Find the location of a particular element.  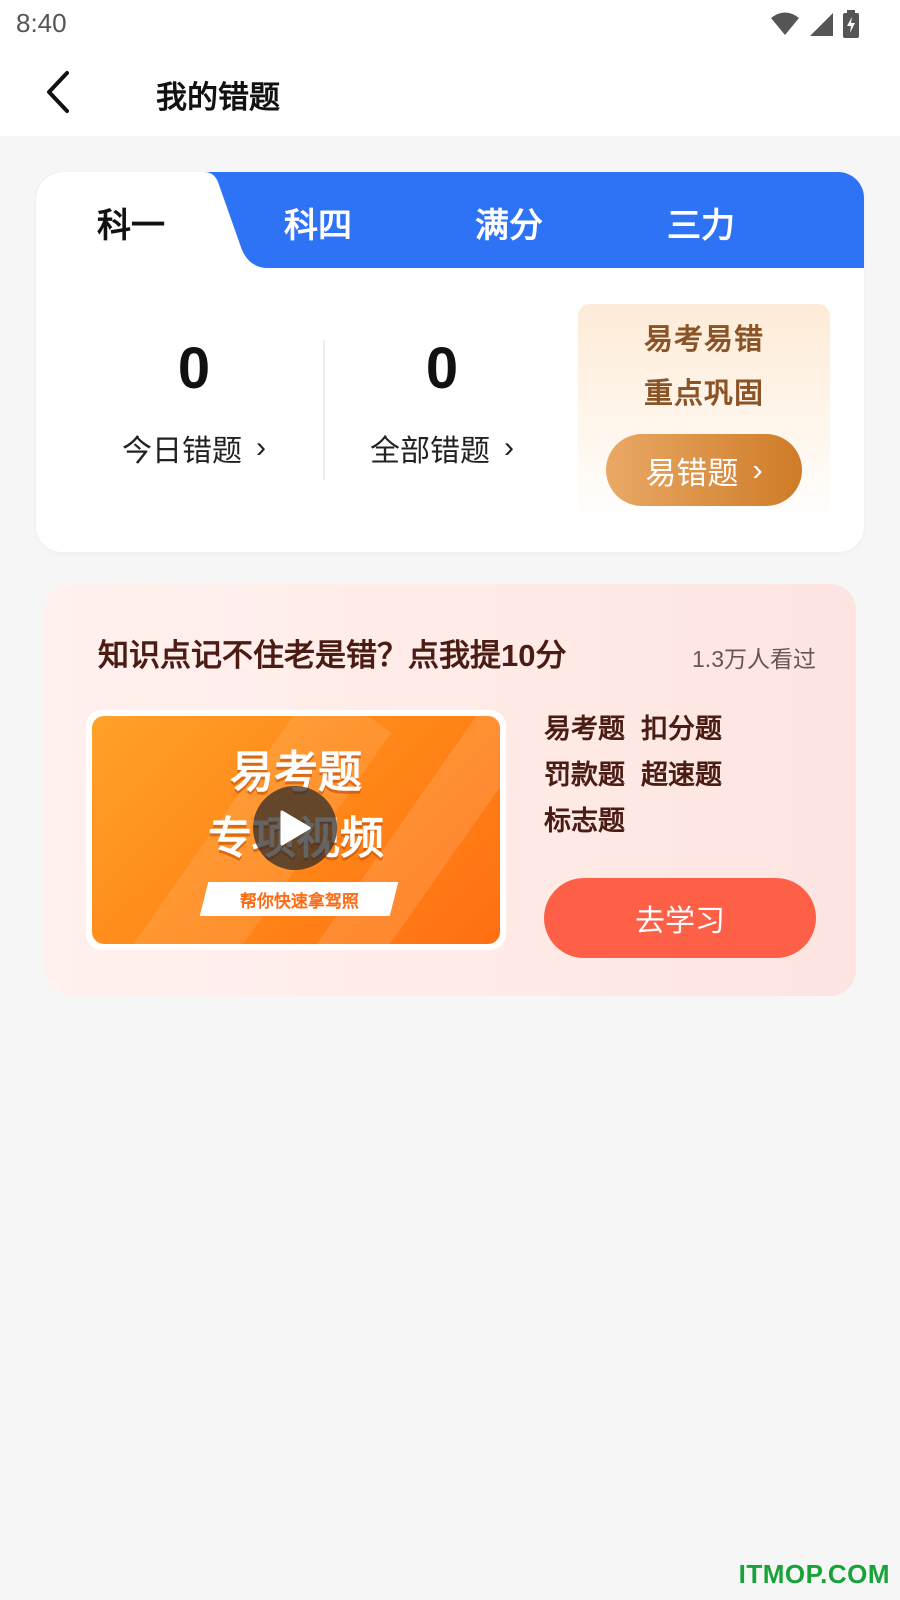

all-wrong-count: 0 is located at coordinates (442, 368).